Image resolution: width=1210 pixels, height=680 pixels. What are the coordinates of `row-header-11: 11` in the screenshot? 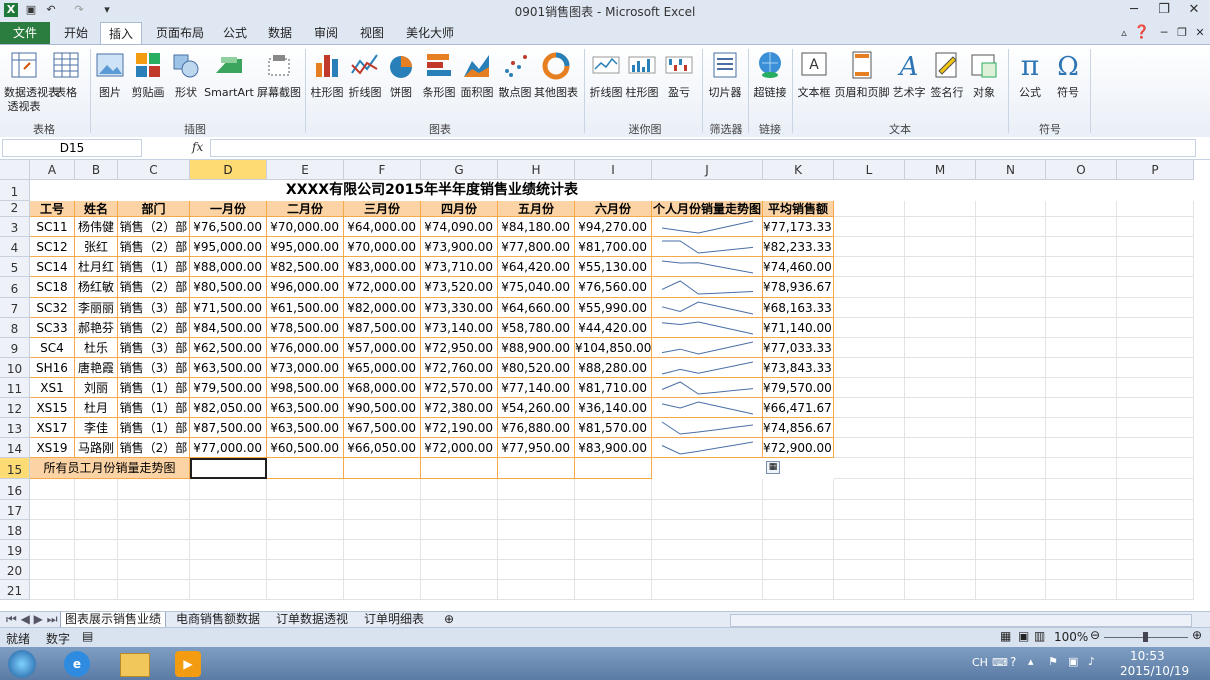 It's located at (15, 388).